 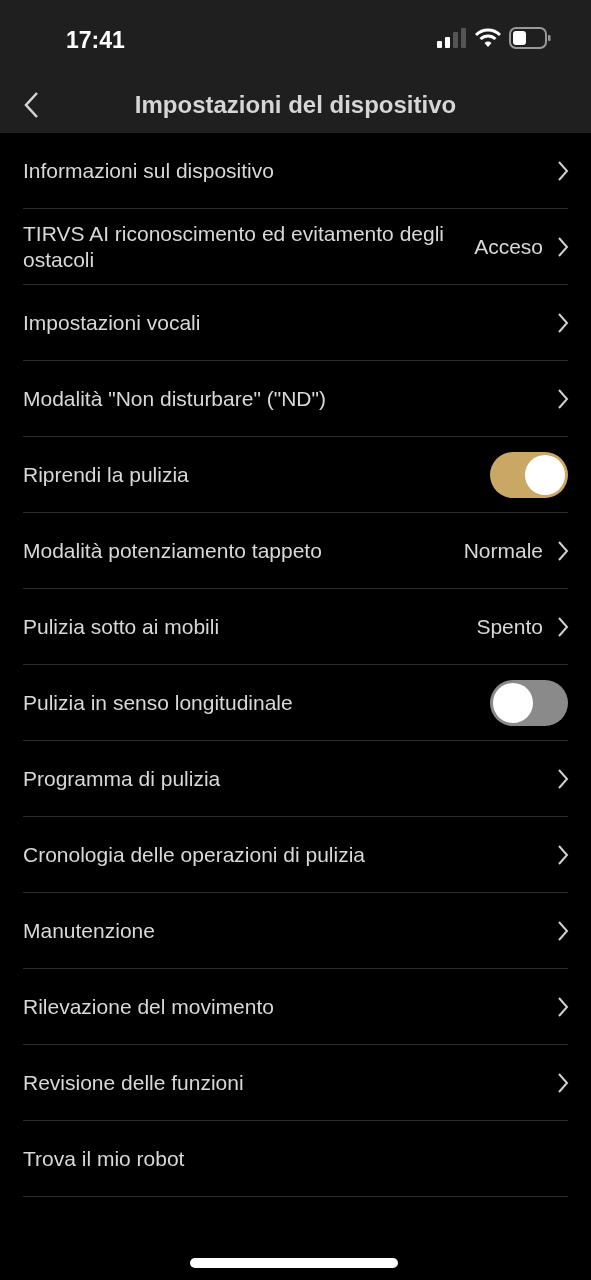 I want to click on signal-icon, so click(x=452, y=38).